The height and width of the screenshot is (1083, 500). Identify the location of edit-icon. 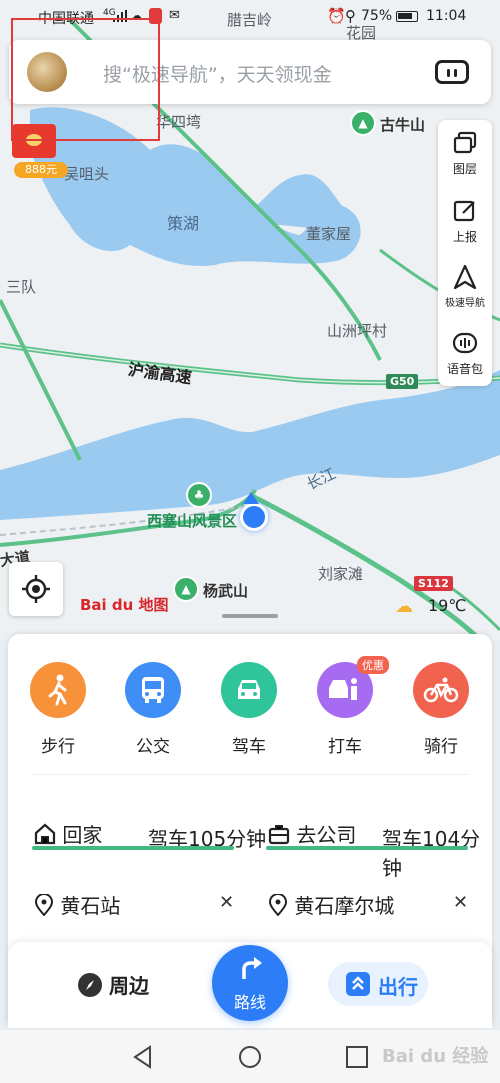
(465, 211).